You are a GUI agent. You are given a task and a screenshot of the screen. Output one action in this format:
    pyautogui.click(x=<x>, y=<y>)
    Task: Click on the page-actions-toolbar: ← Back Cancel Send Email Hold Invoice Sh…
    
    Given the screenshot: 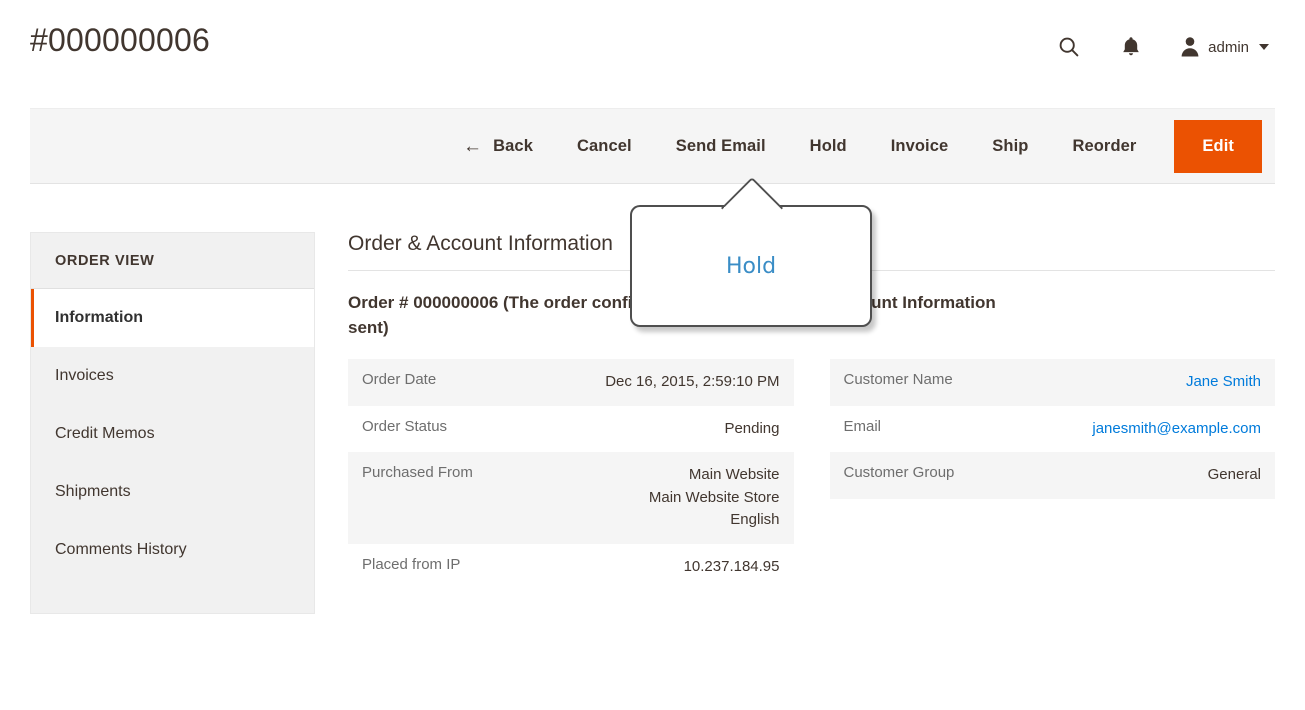 What is the action you would take?
    pyautogui.click(x=652, y=146)
    